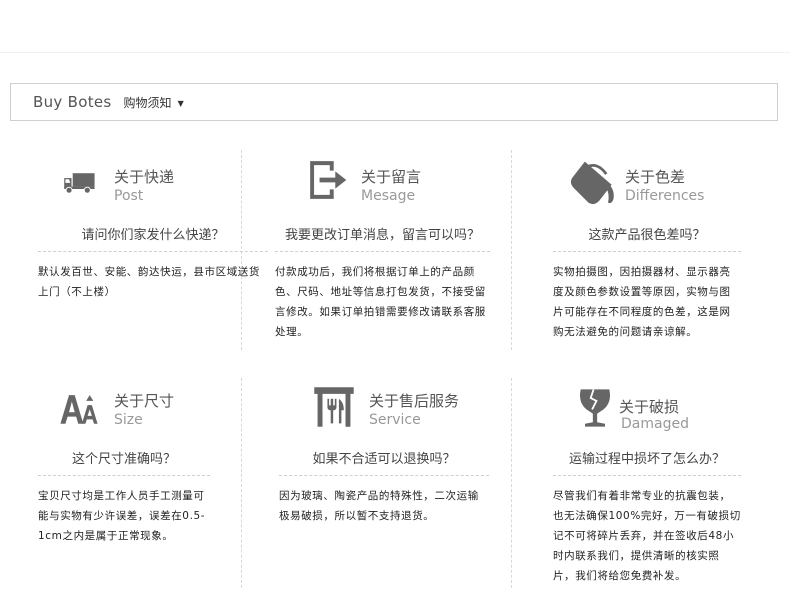 This screenshot has width=790, height=601. What do you see at coordinates (147, 102) in the screenshot?
I see `header-title-cn: 购物须知` at bounding box center [147, 102].